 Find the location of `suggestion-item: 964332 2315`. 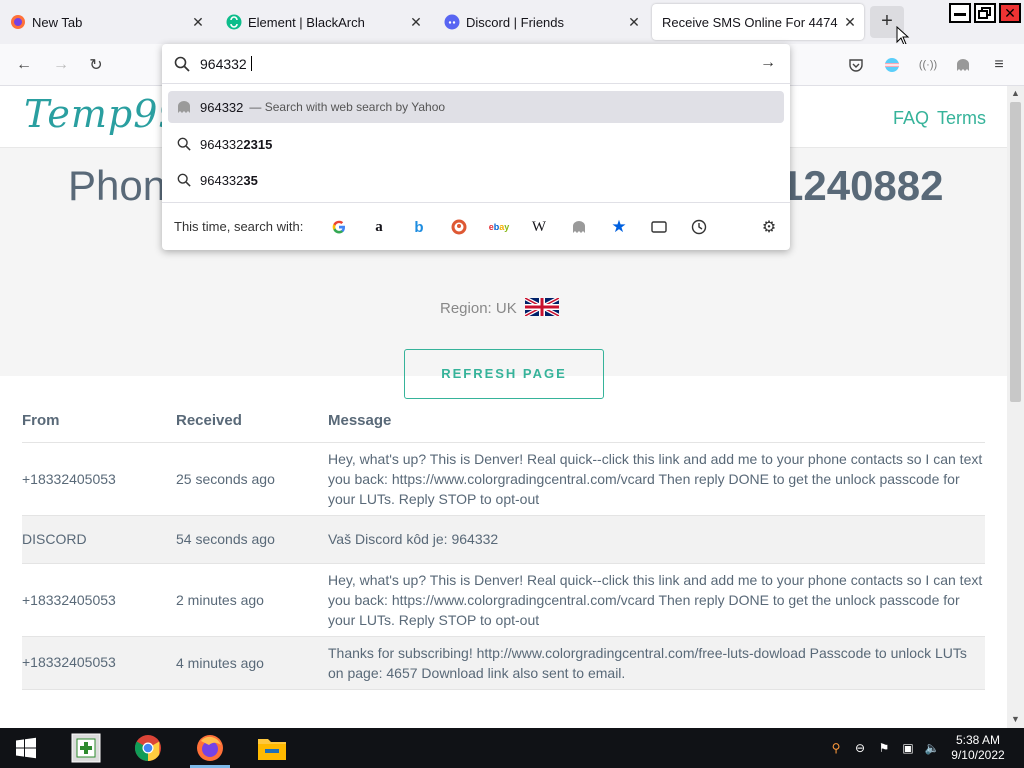

suggestion-item: 964332 2315 is located at coordinates (476, 144).